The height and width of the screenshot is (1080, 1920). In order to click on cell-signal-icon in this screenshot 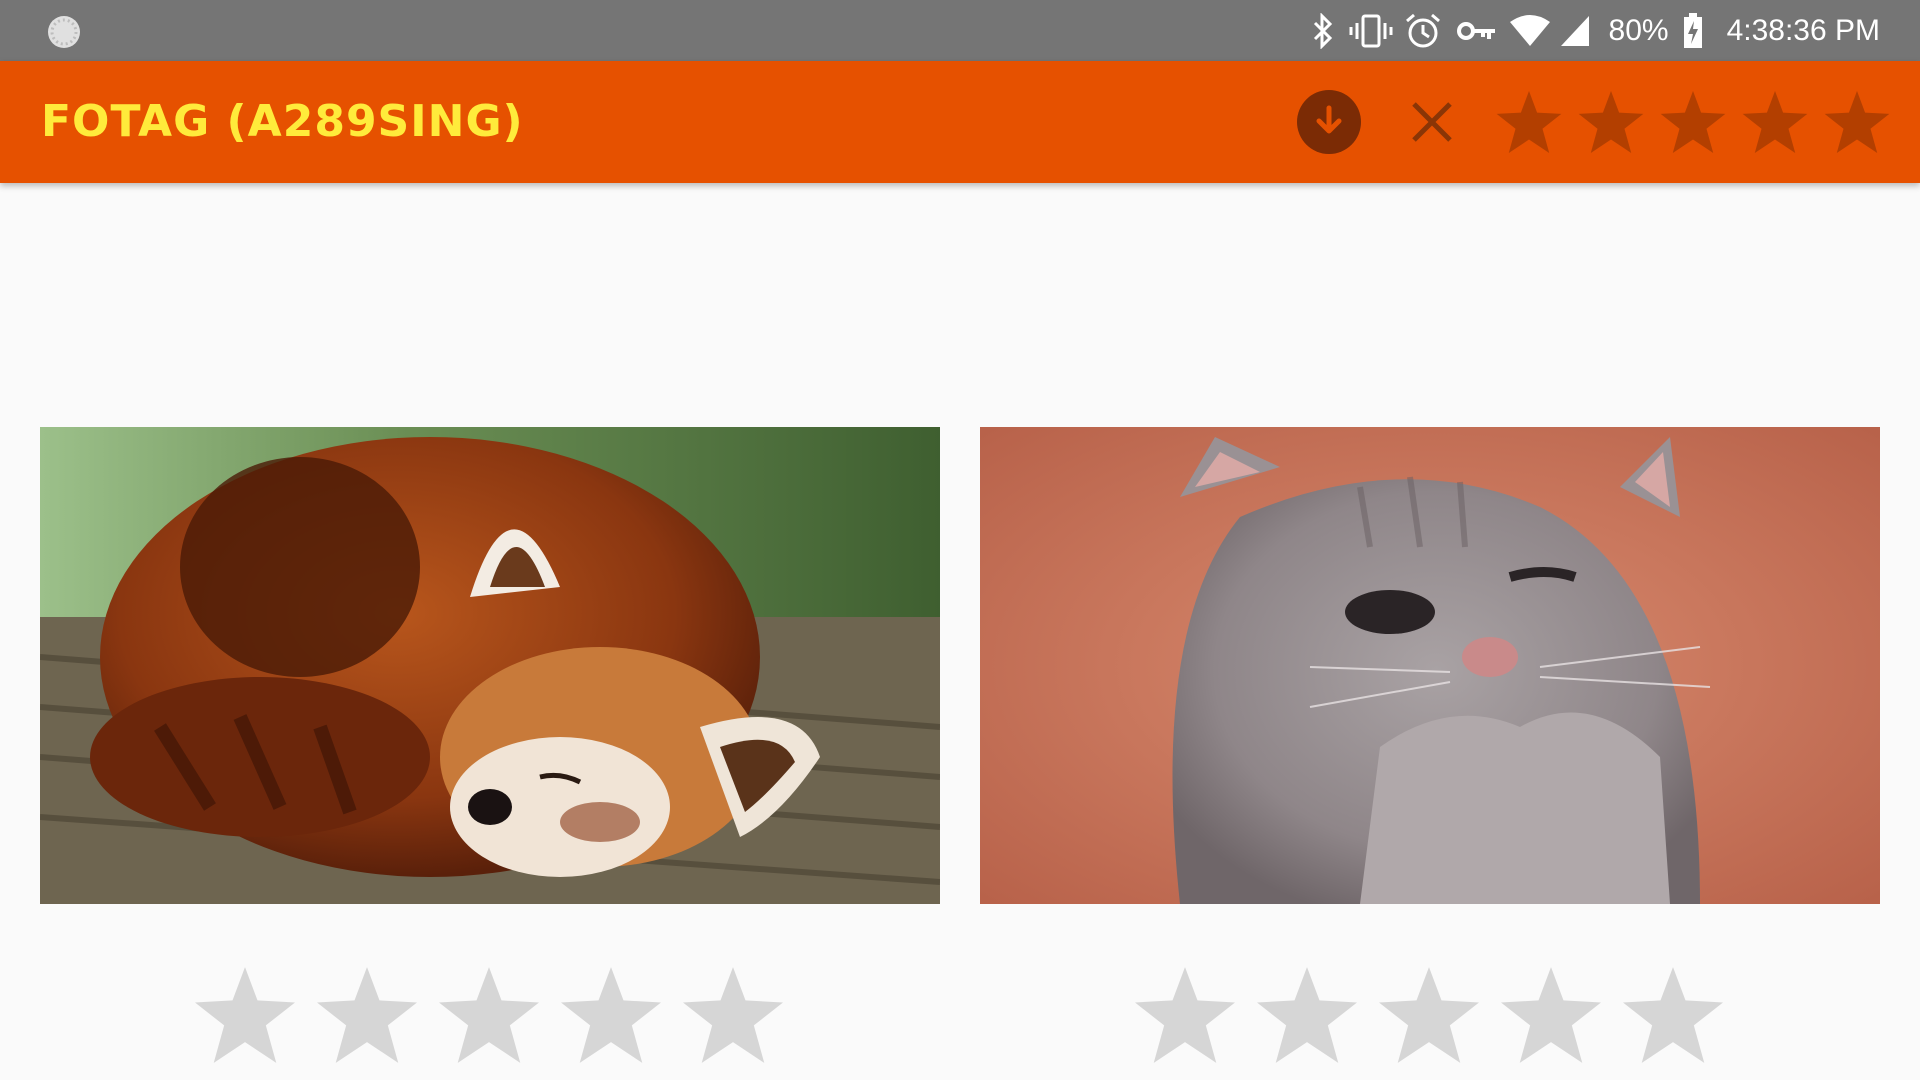, I will do `click(1575, 30)`.